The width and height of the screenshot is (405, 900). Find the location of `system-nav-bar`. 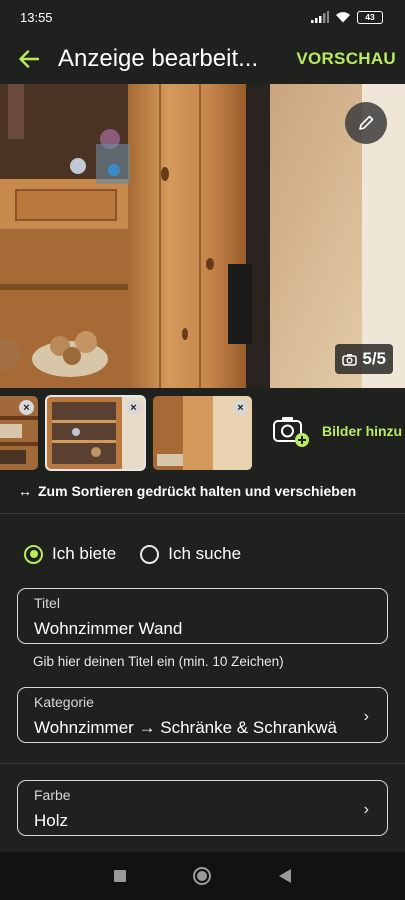

system-nav-bar is located at coordinates (202, 876).